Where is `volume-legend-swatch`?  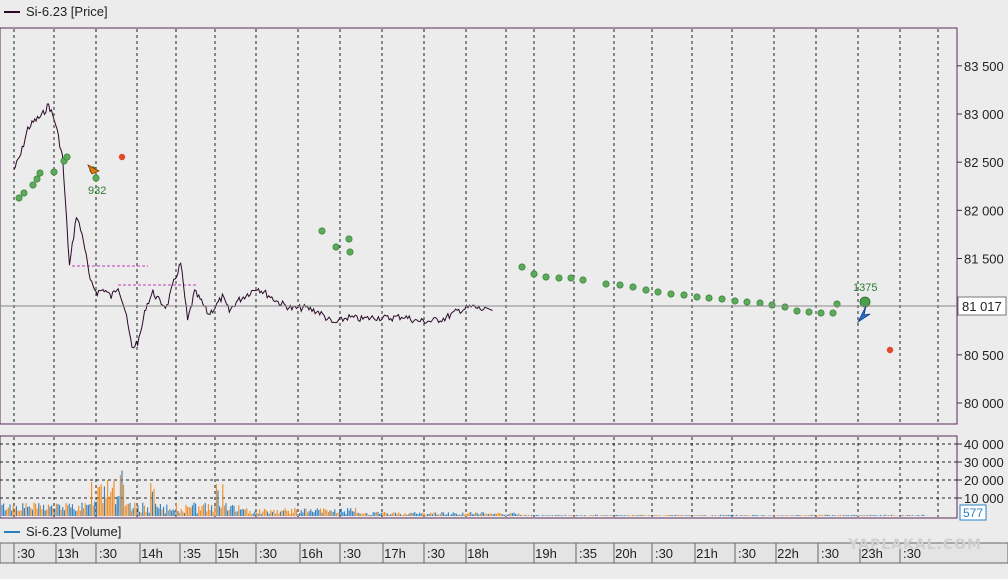 volume-legend-swatch is located at coordinates (12, 531).